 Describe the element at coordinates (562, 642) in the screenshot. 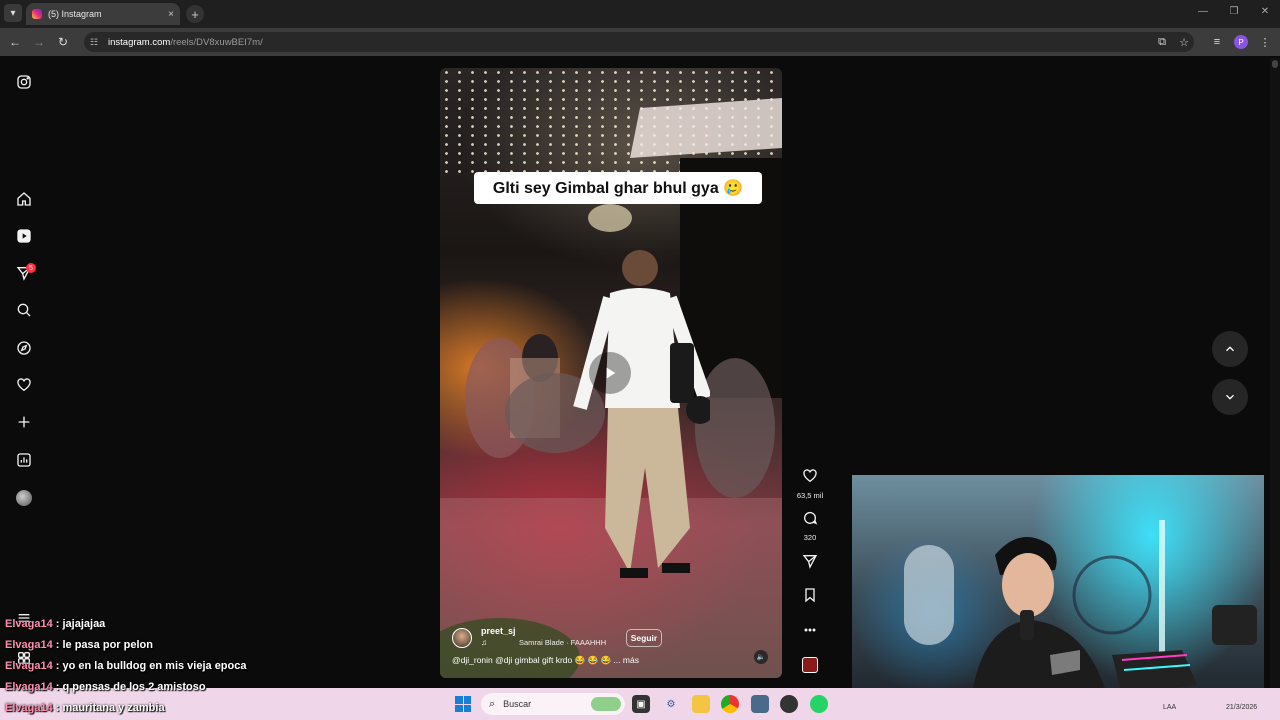

I see `audio-track: Samrai Blade · FAAAHHH` at that location.